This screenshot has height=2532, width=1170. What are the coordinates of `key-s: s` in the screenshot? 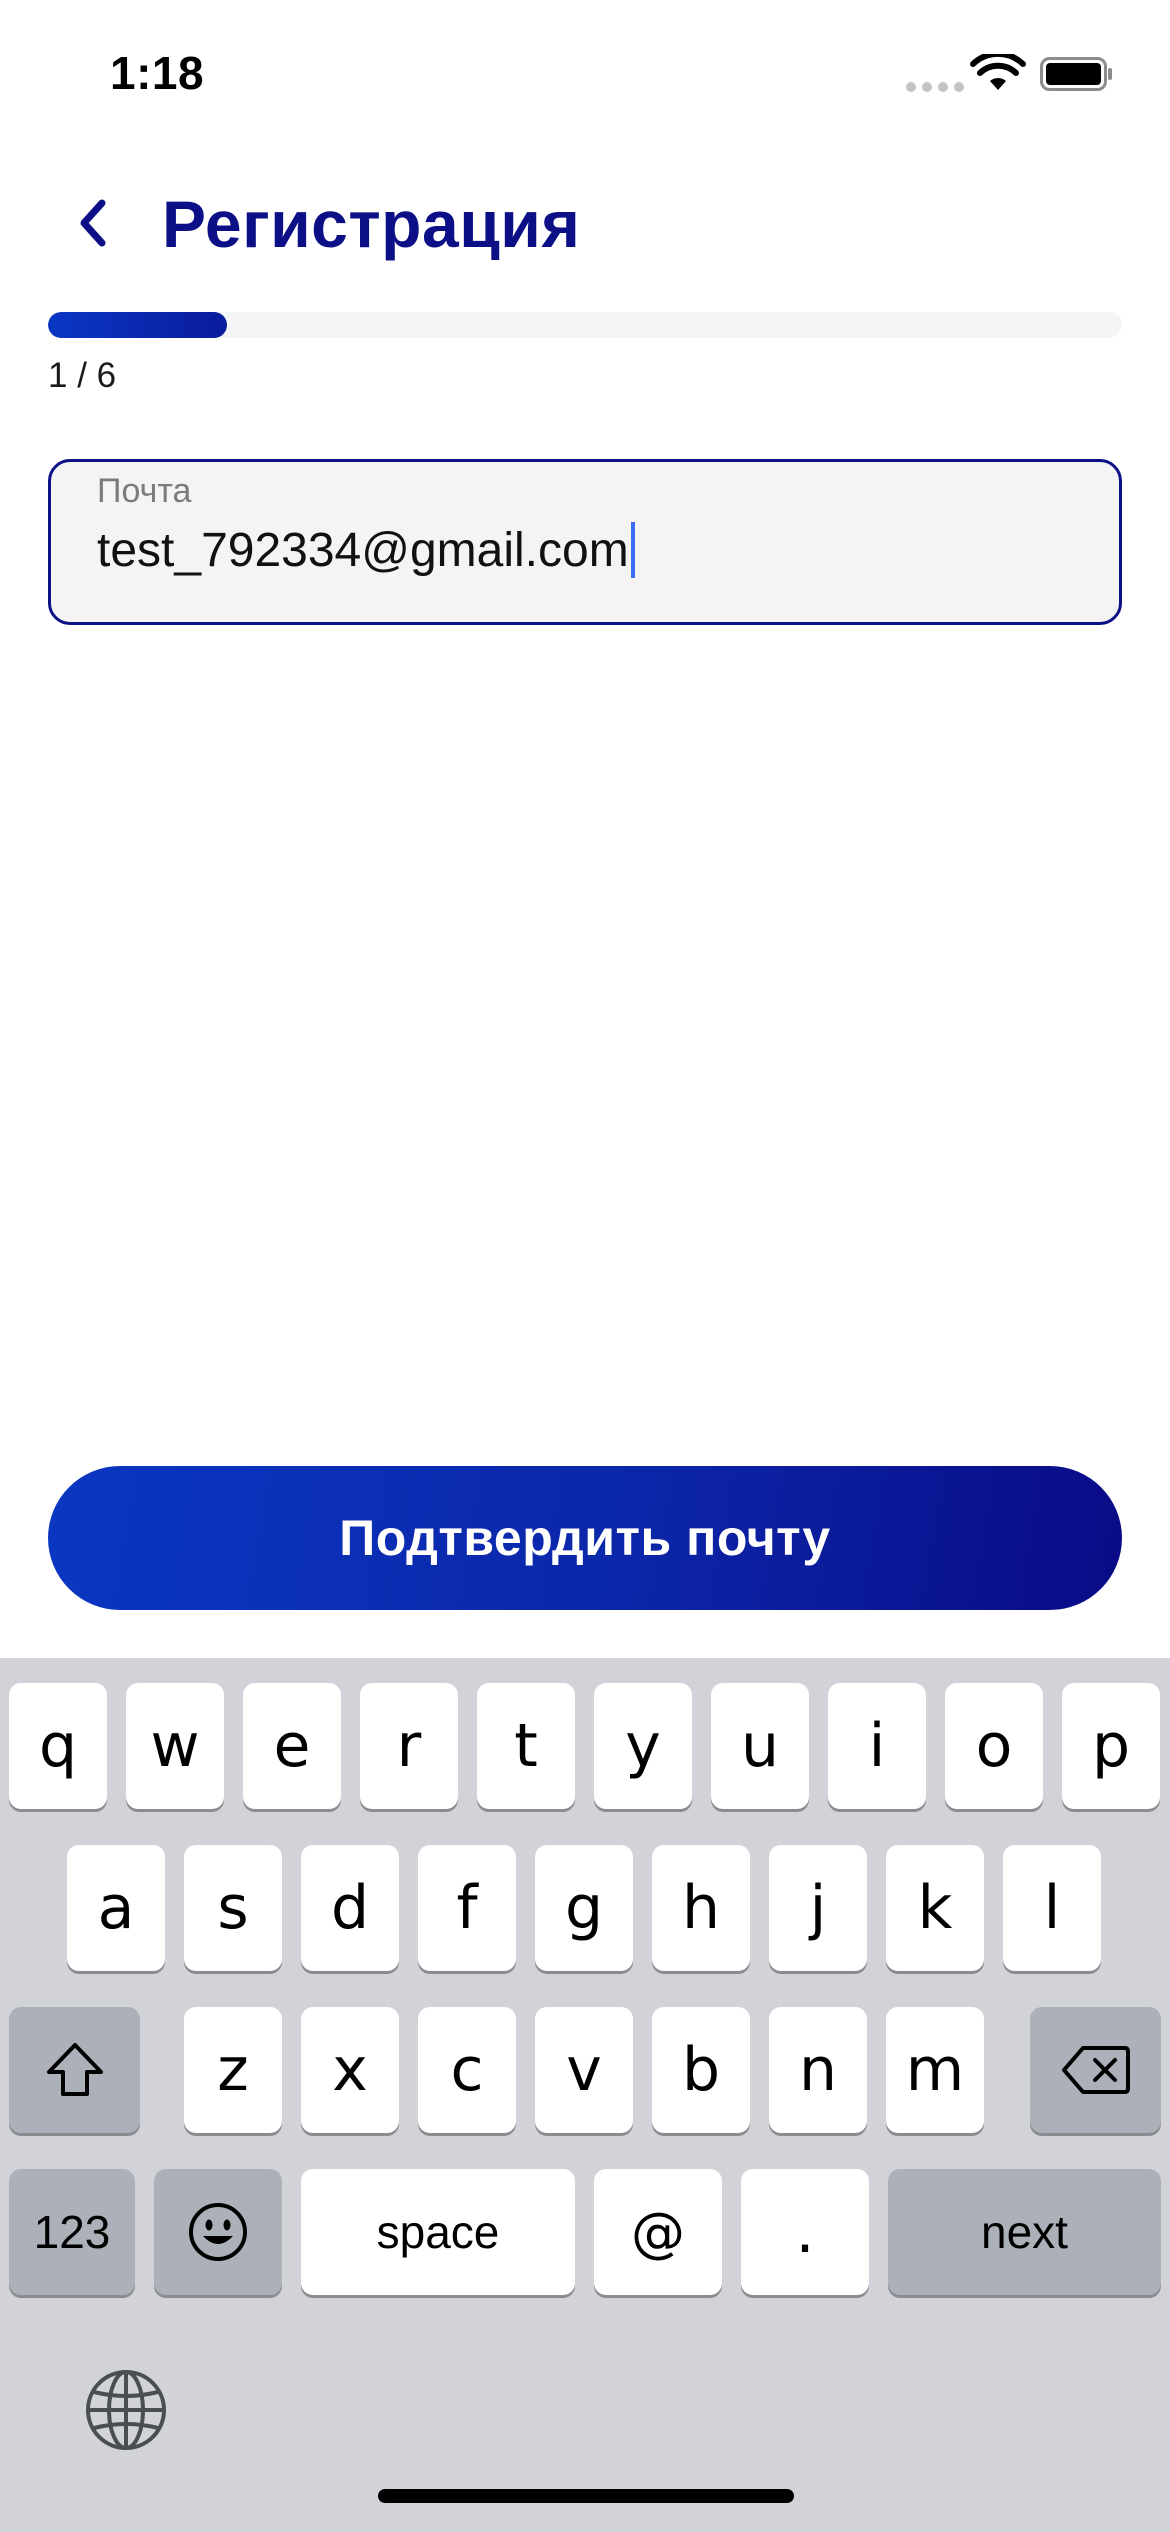 It's located at (233, 1908).